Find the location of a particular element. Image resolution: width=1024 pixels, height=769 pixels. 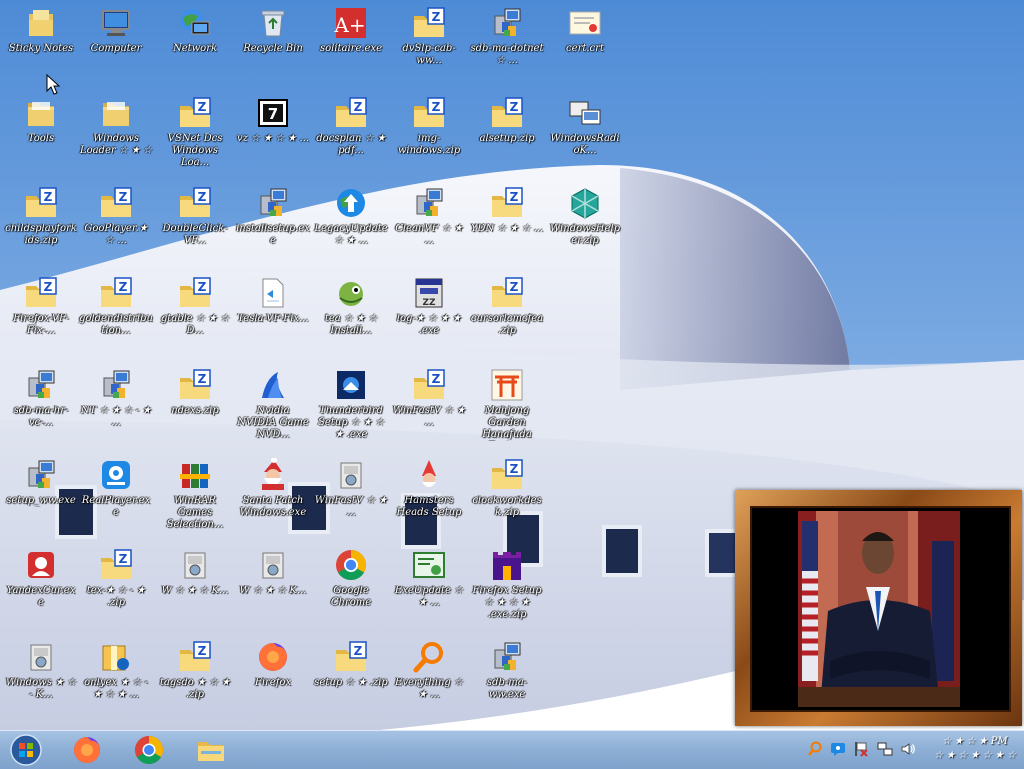

taskbar-chrome is located at coordinates (149, 750).